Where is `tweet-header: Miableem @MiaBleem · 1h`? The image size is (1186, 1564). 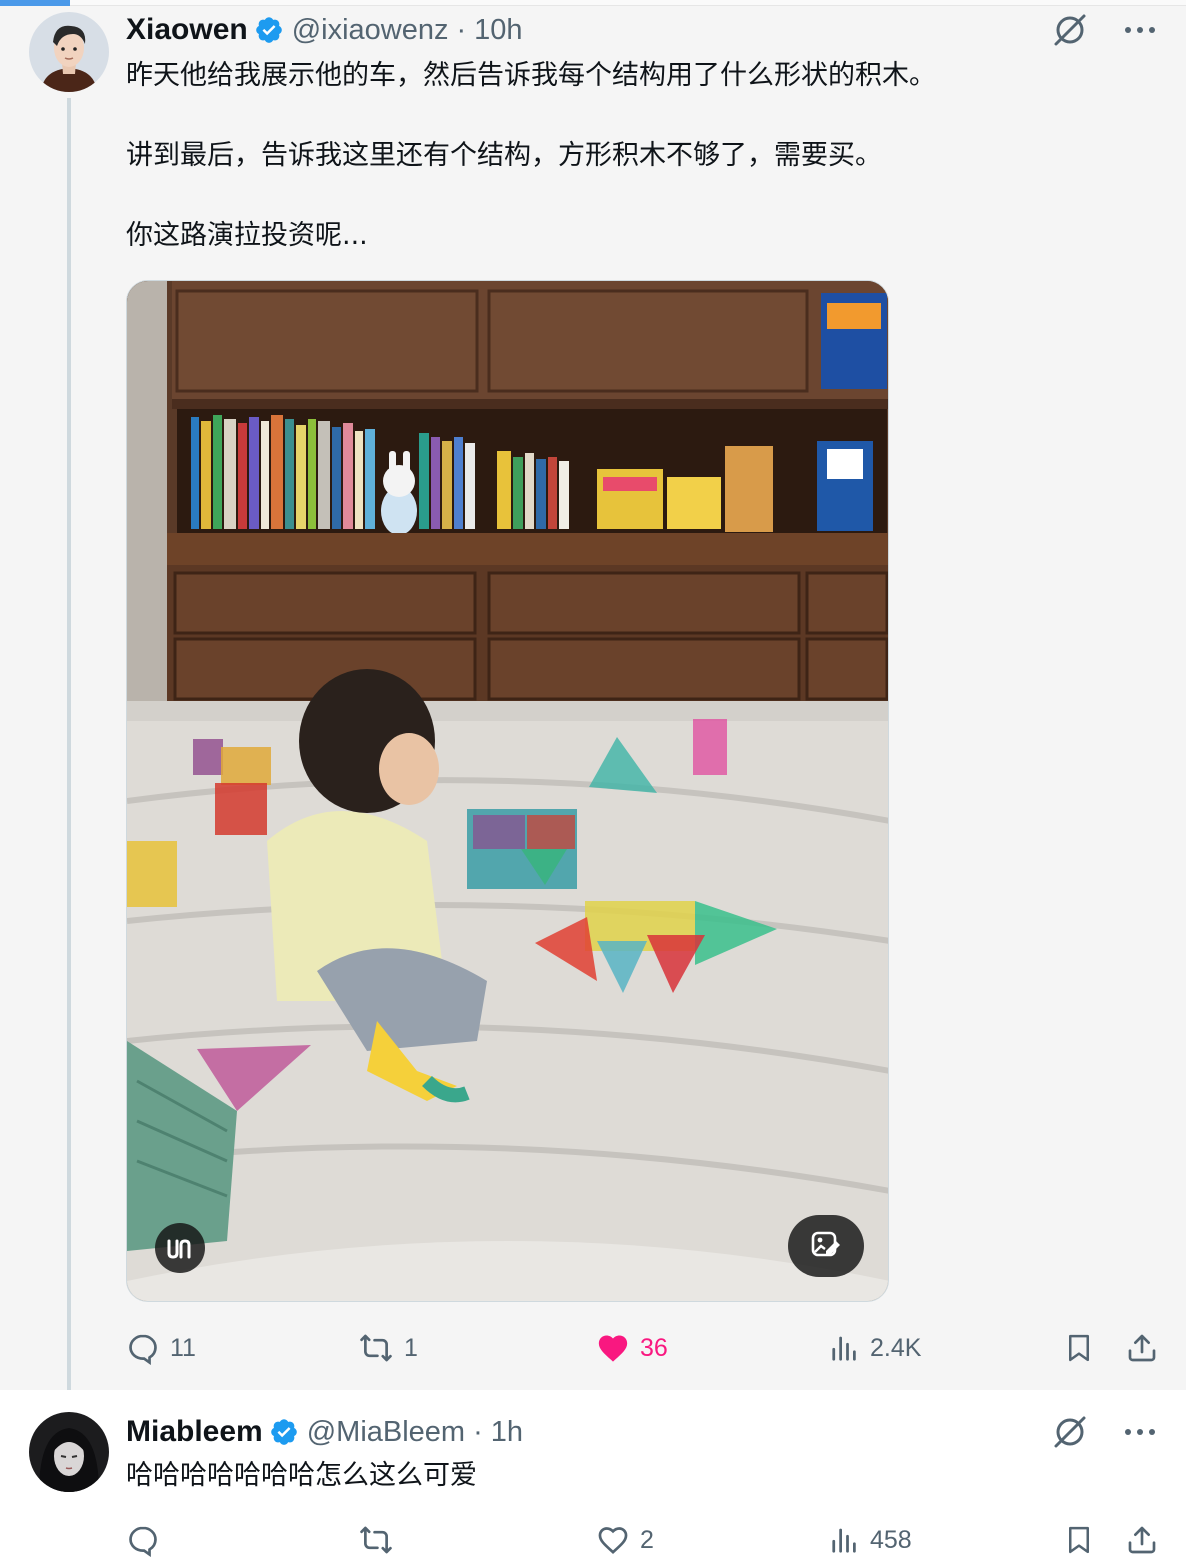
tweet-header: Miableem @MiaBleem · 1h is located at coordinates (324, 1432).